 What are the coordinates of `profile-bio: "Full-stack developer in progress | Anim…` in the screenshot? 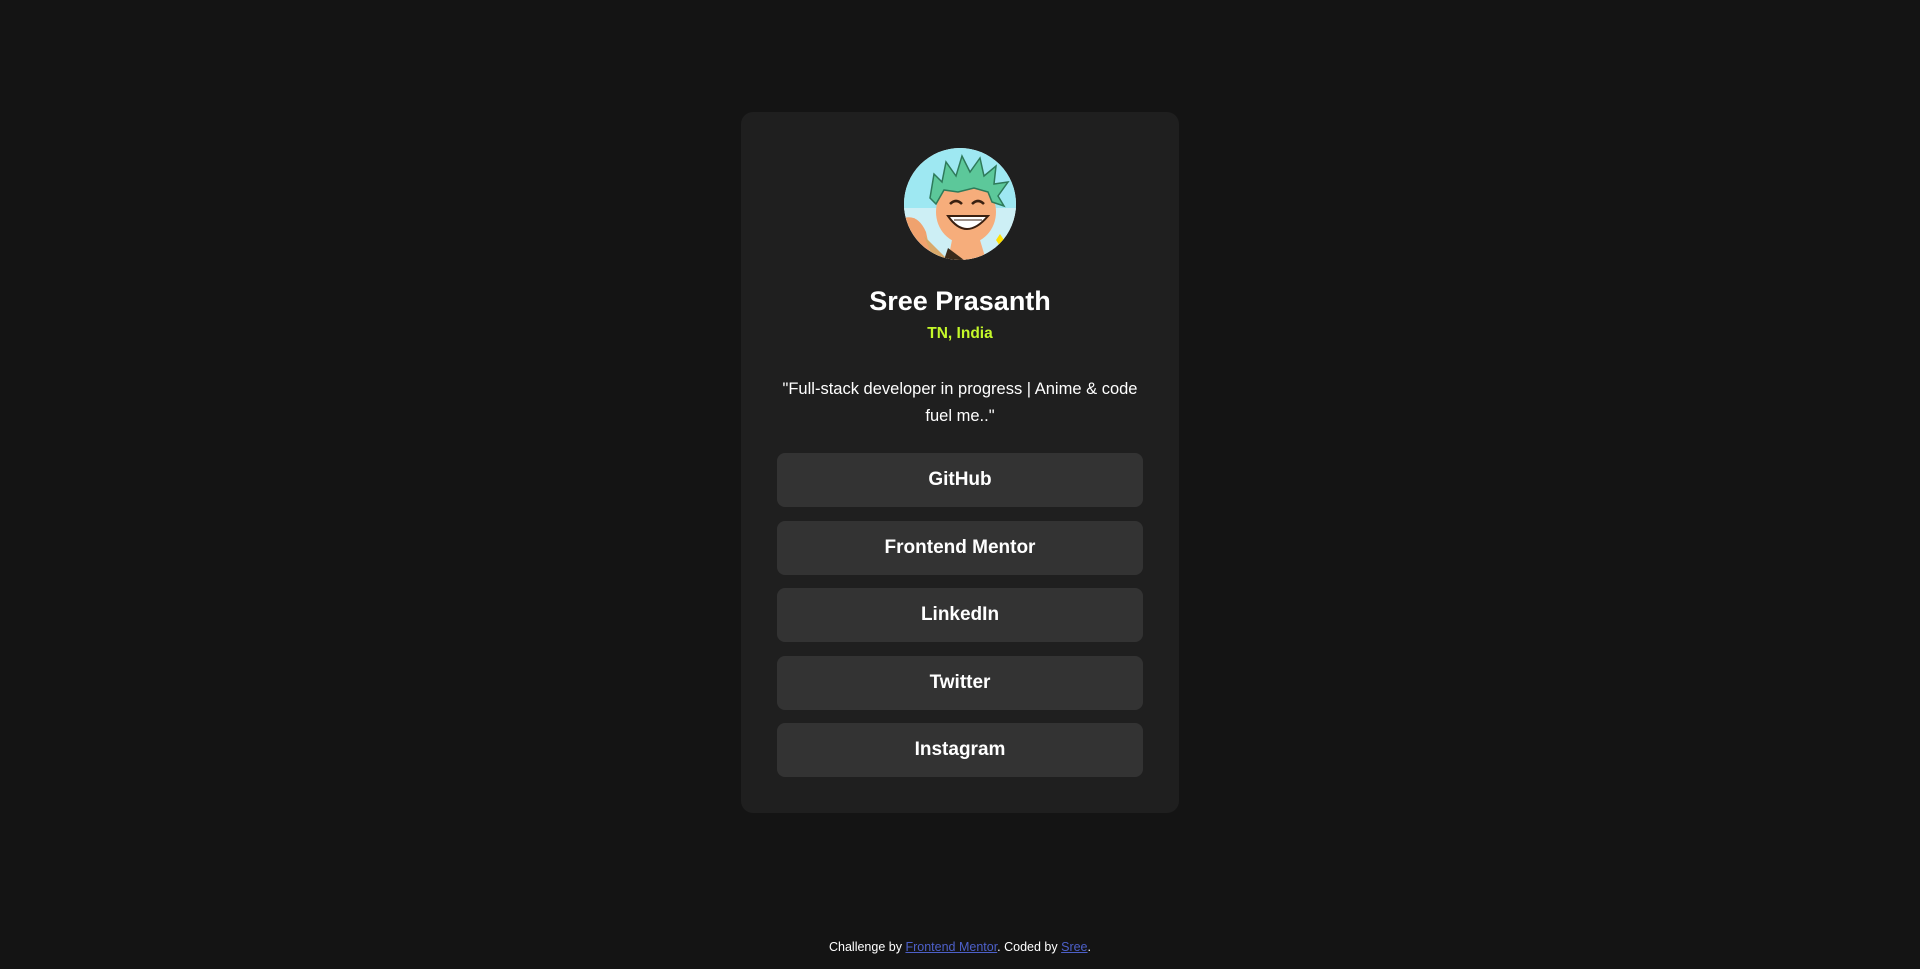 It's located at (960, 402).